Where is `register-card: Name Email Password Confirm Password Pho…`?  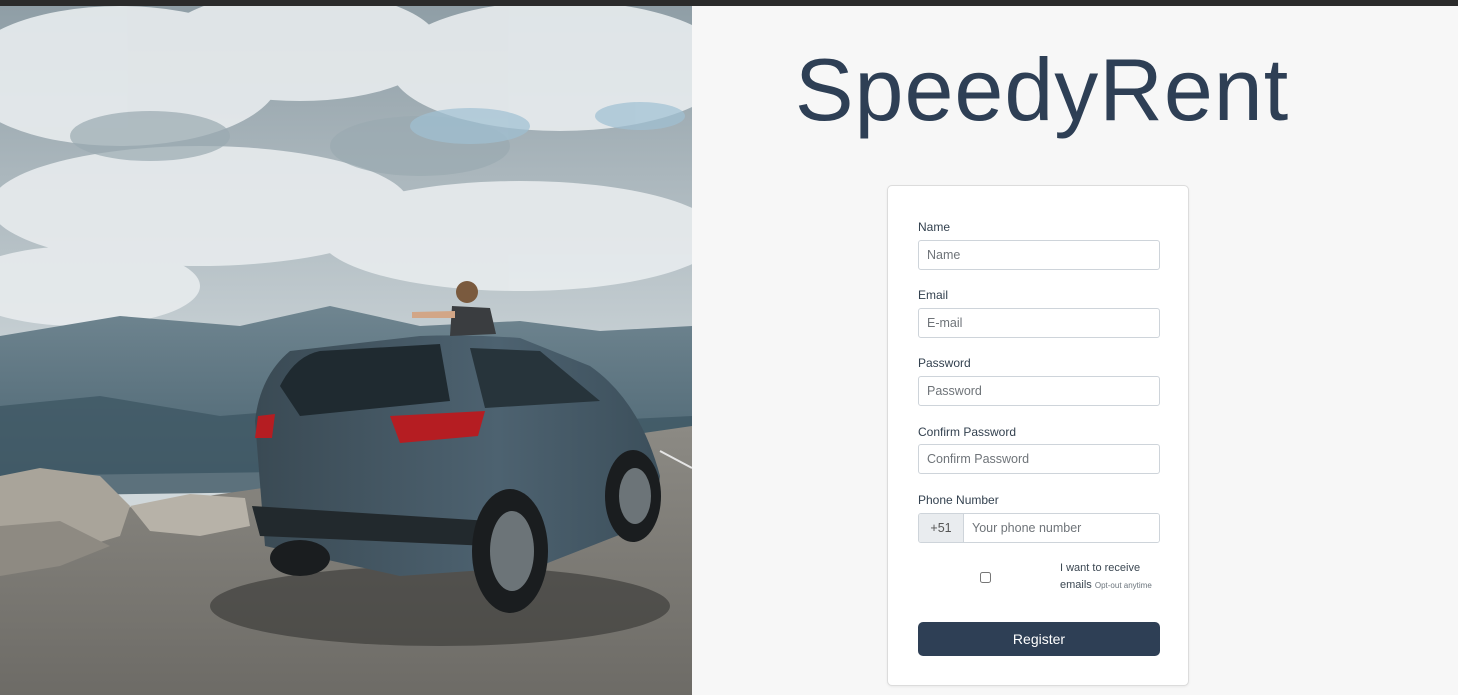 register-card: Name Email Password Confirm Password Pho… is located at coordinates (1038, 435).